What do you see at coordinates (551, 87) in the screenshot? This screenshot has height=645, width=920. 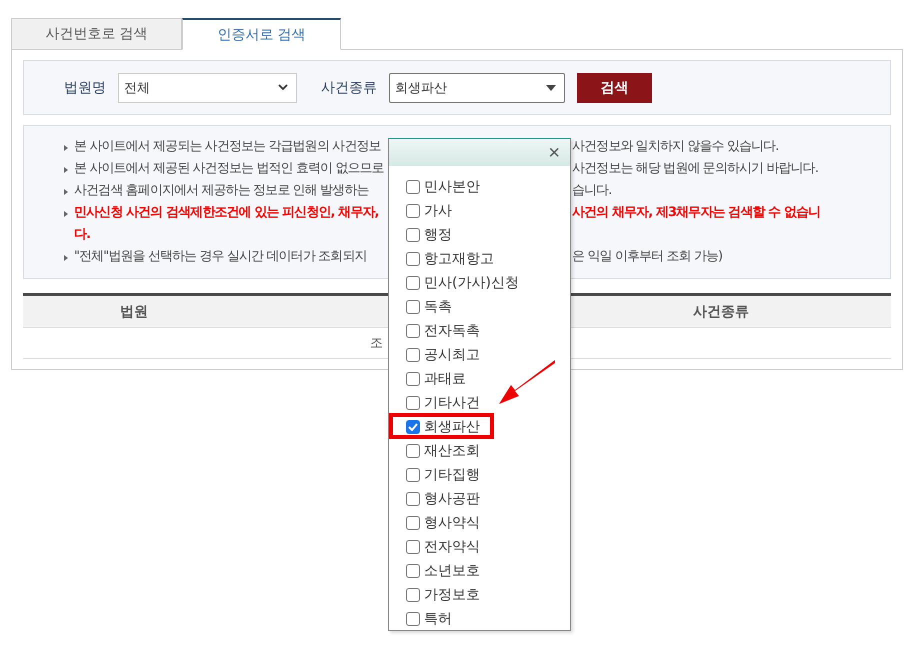 I see `caret-icon` at bounding box center [551, 87].